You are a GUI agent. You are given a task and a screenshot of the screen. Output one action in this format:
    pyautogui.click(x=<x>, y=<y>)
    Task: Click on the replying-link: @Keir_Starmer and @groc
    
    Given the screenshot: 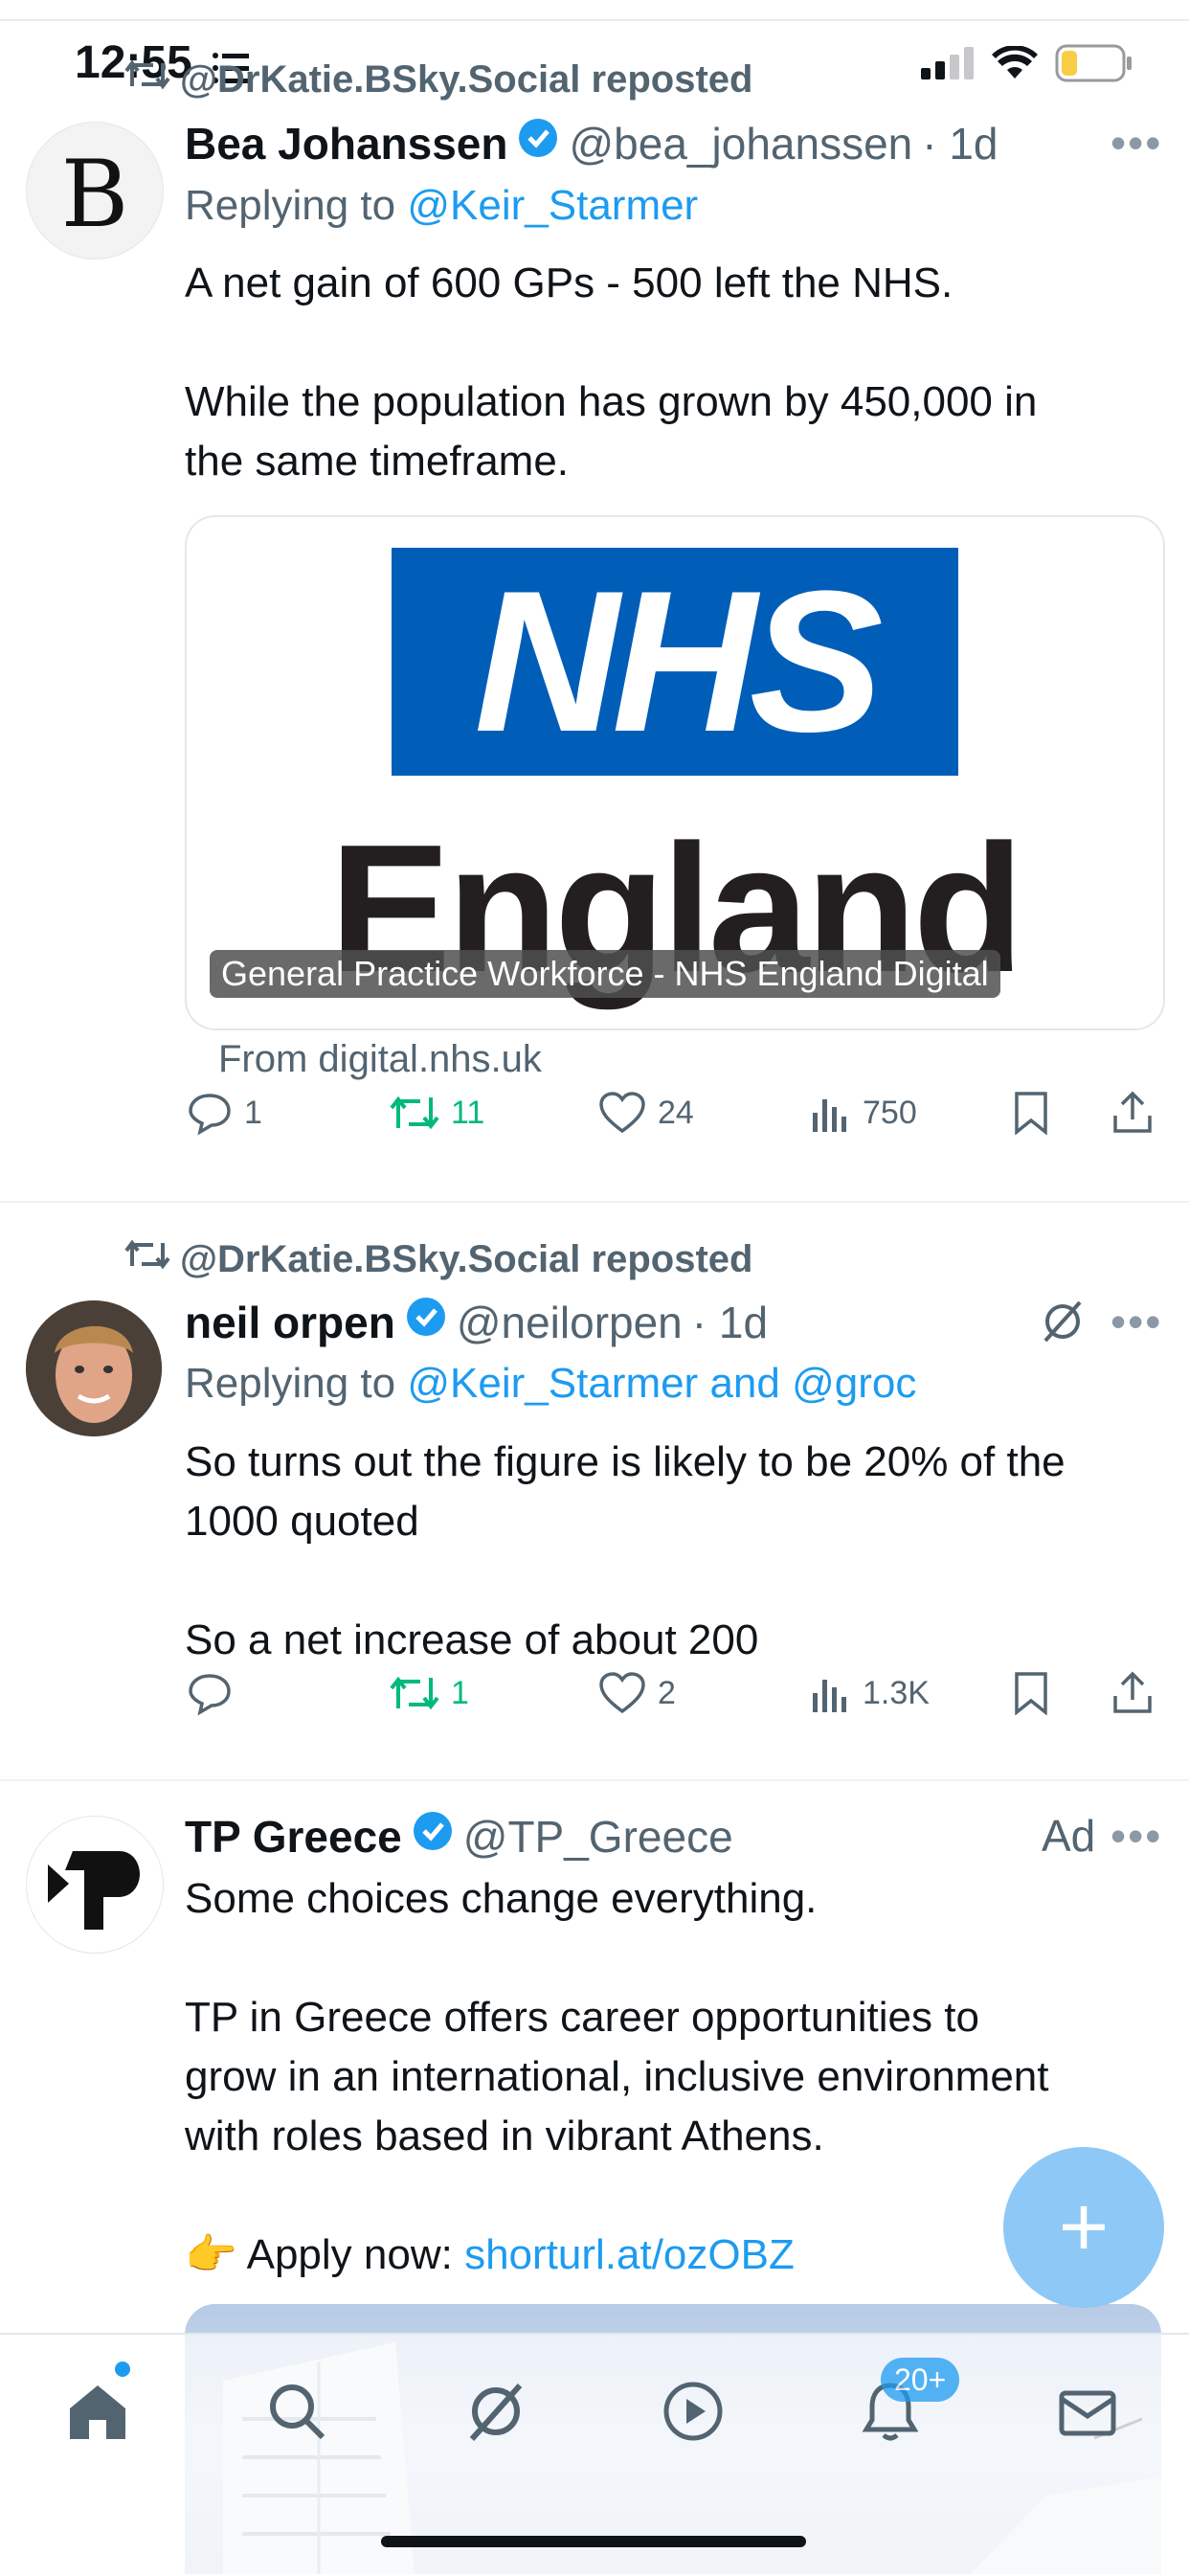 What is the action you would take?
    pyautogui.click(x=661, y=1383)
    